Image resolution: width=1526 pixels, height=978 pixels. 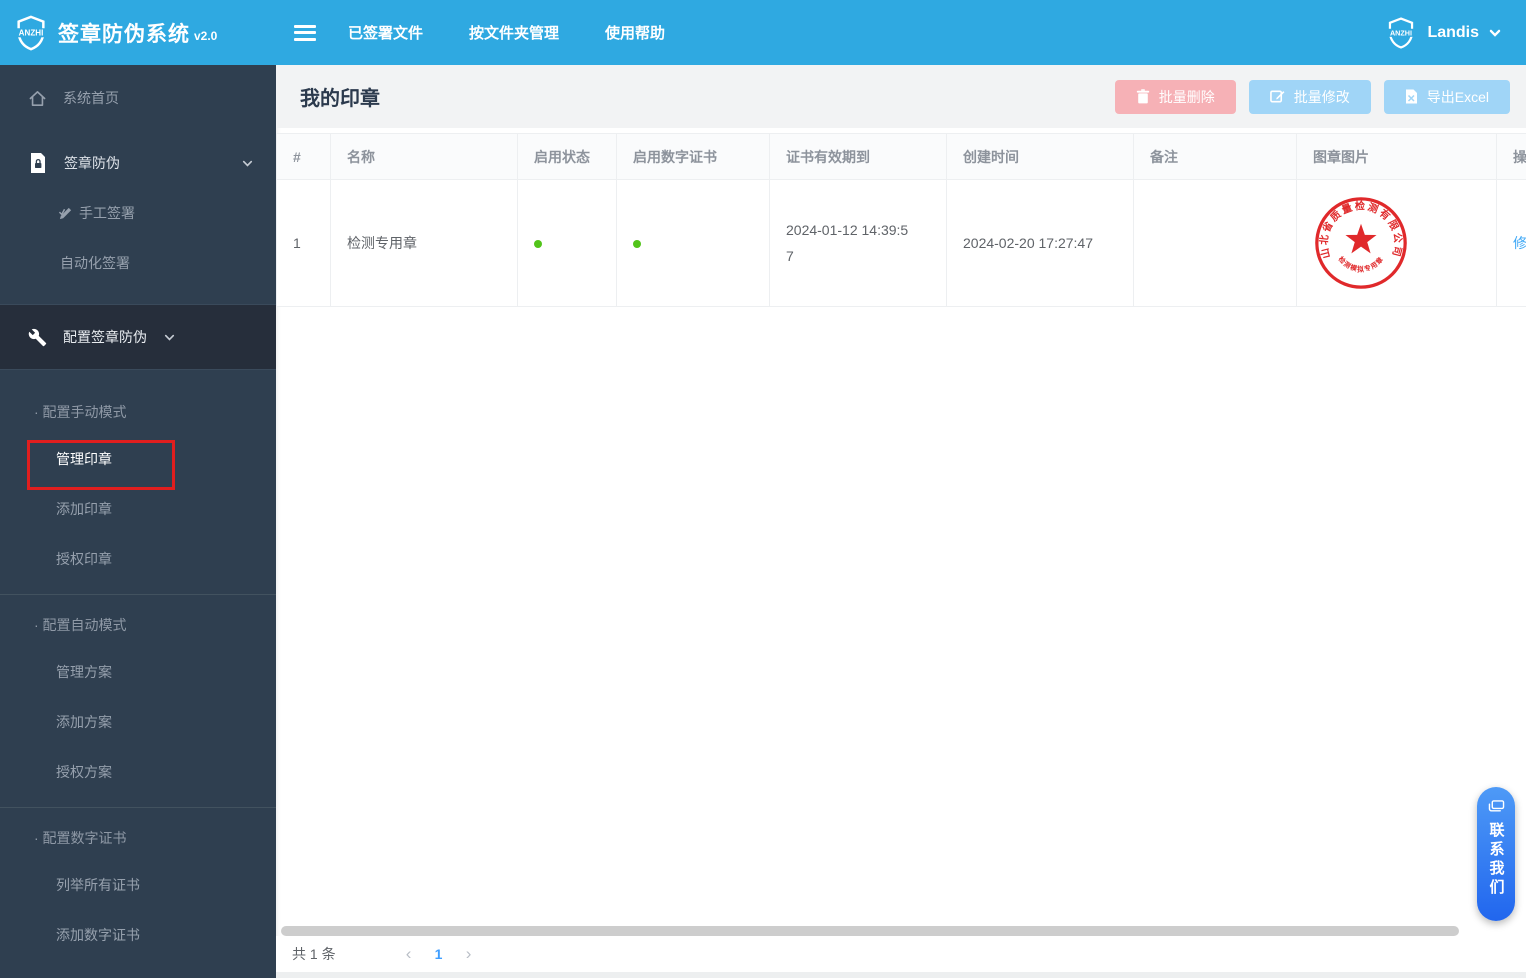 What do you see at coordinates (138, 412) in the screenshot?
I see `sidebar-group-manual-mode: · 配置手动模式` at bounding box center [138, 412].